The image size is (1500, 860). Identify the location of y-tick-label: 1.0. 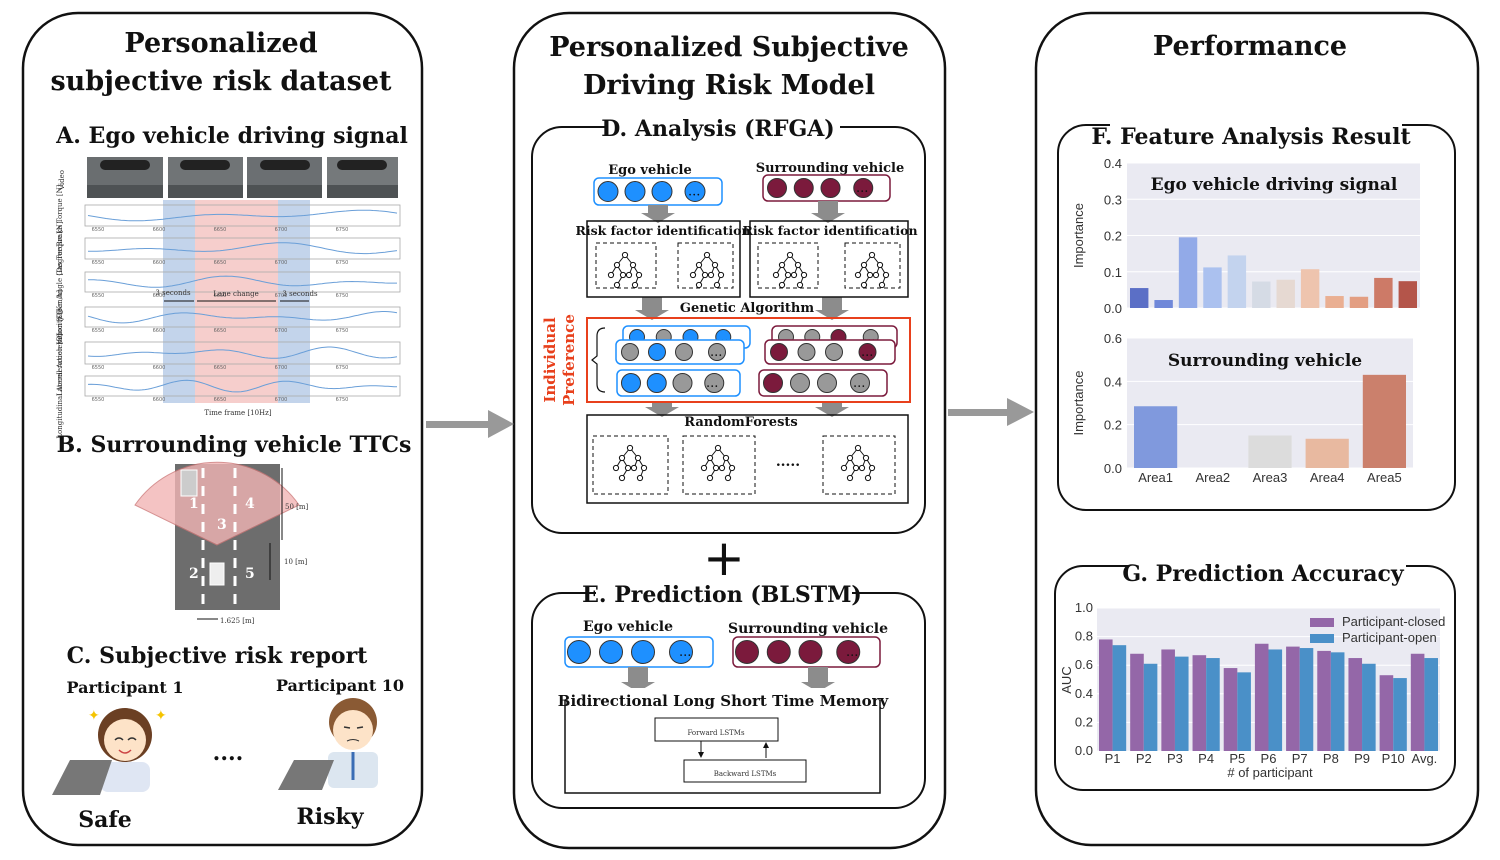
(1084, 607).